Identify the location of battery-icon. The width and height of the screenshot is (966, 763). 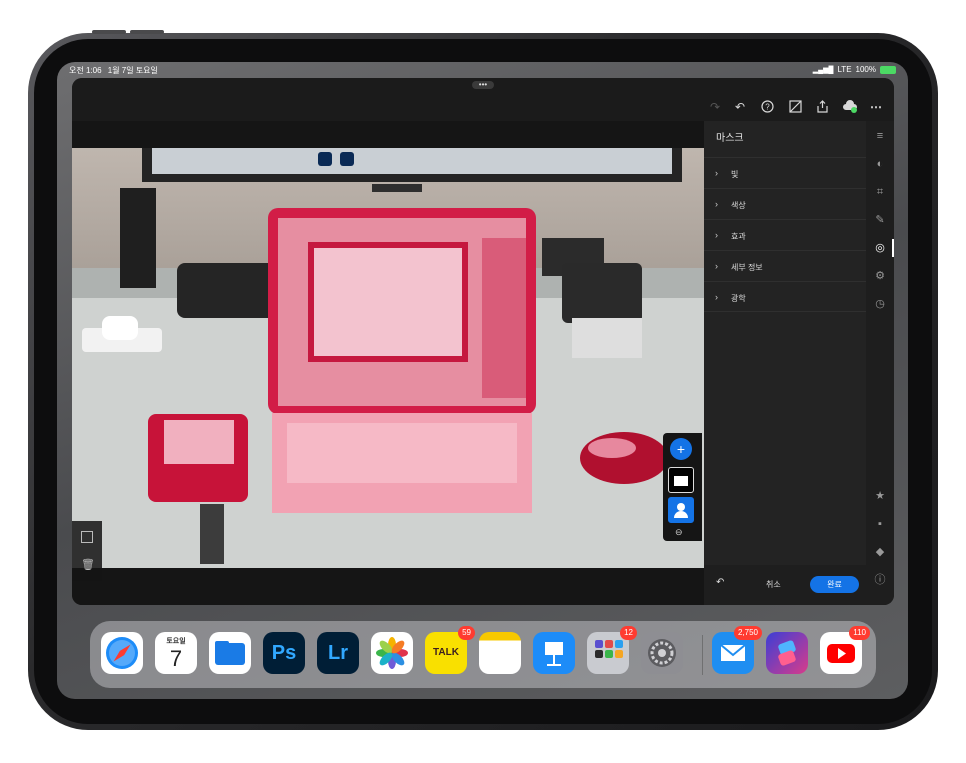
(888, 69).